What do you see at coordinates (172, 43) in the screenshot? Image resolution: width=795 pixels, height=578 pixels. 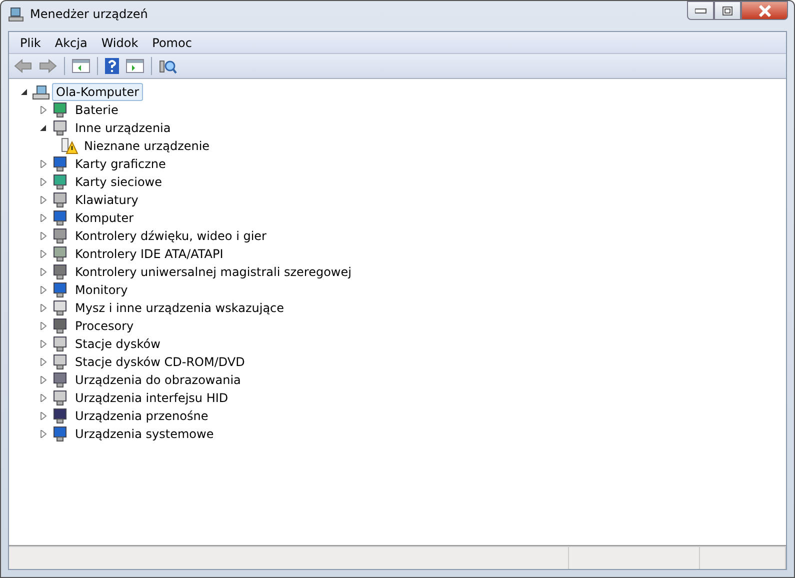 I see `menu-item: Pomoc` at bounding box center [172, 43].